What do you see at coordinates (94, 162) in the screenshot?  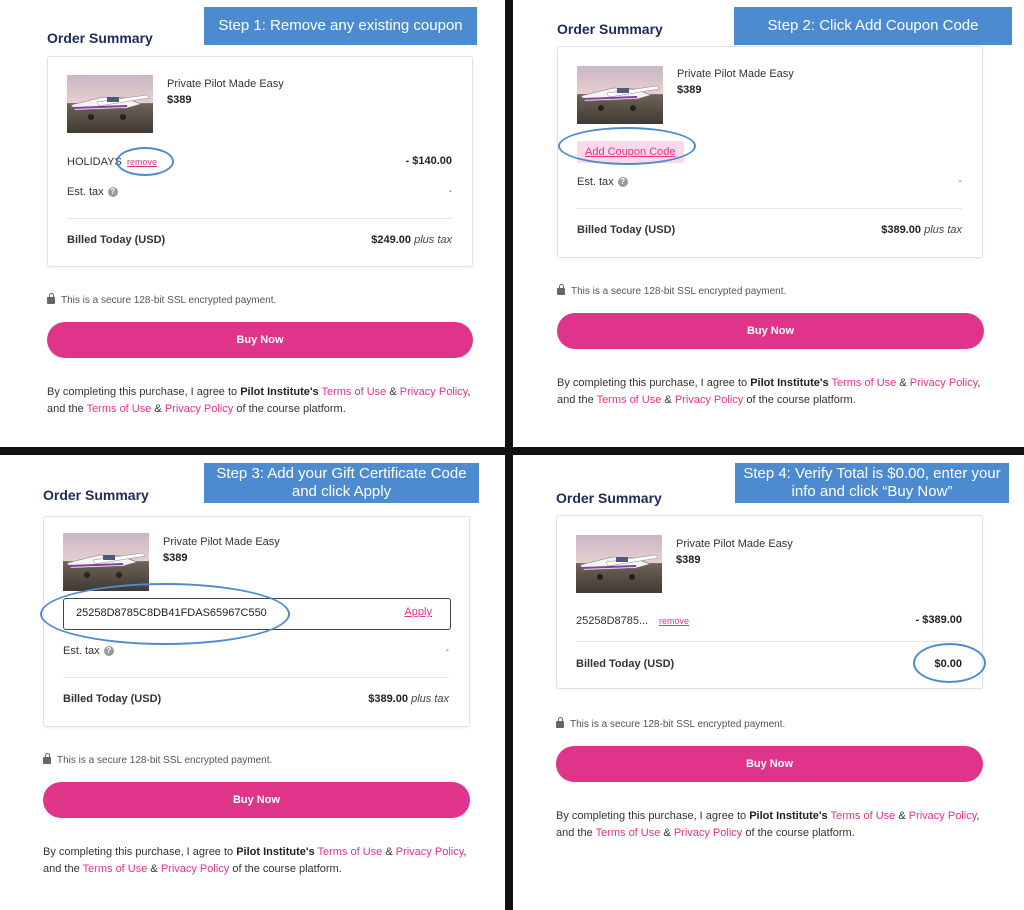 I see `coupon-label: HOLIDAYS` at bounding box center [94, 162].